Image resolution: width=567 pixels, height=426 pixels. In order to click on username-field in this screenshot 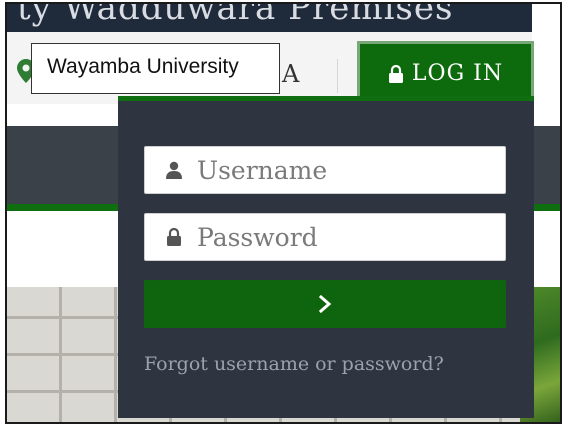, I will do `click(325, 170)`.